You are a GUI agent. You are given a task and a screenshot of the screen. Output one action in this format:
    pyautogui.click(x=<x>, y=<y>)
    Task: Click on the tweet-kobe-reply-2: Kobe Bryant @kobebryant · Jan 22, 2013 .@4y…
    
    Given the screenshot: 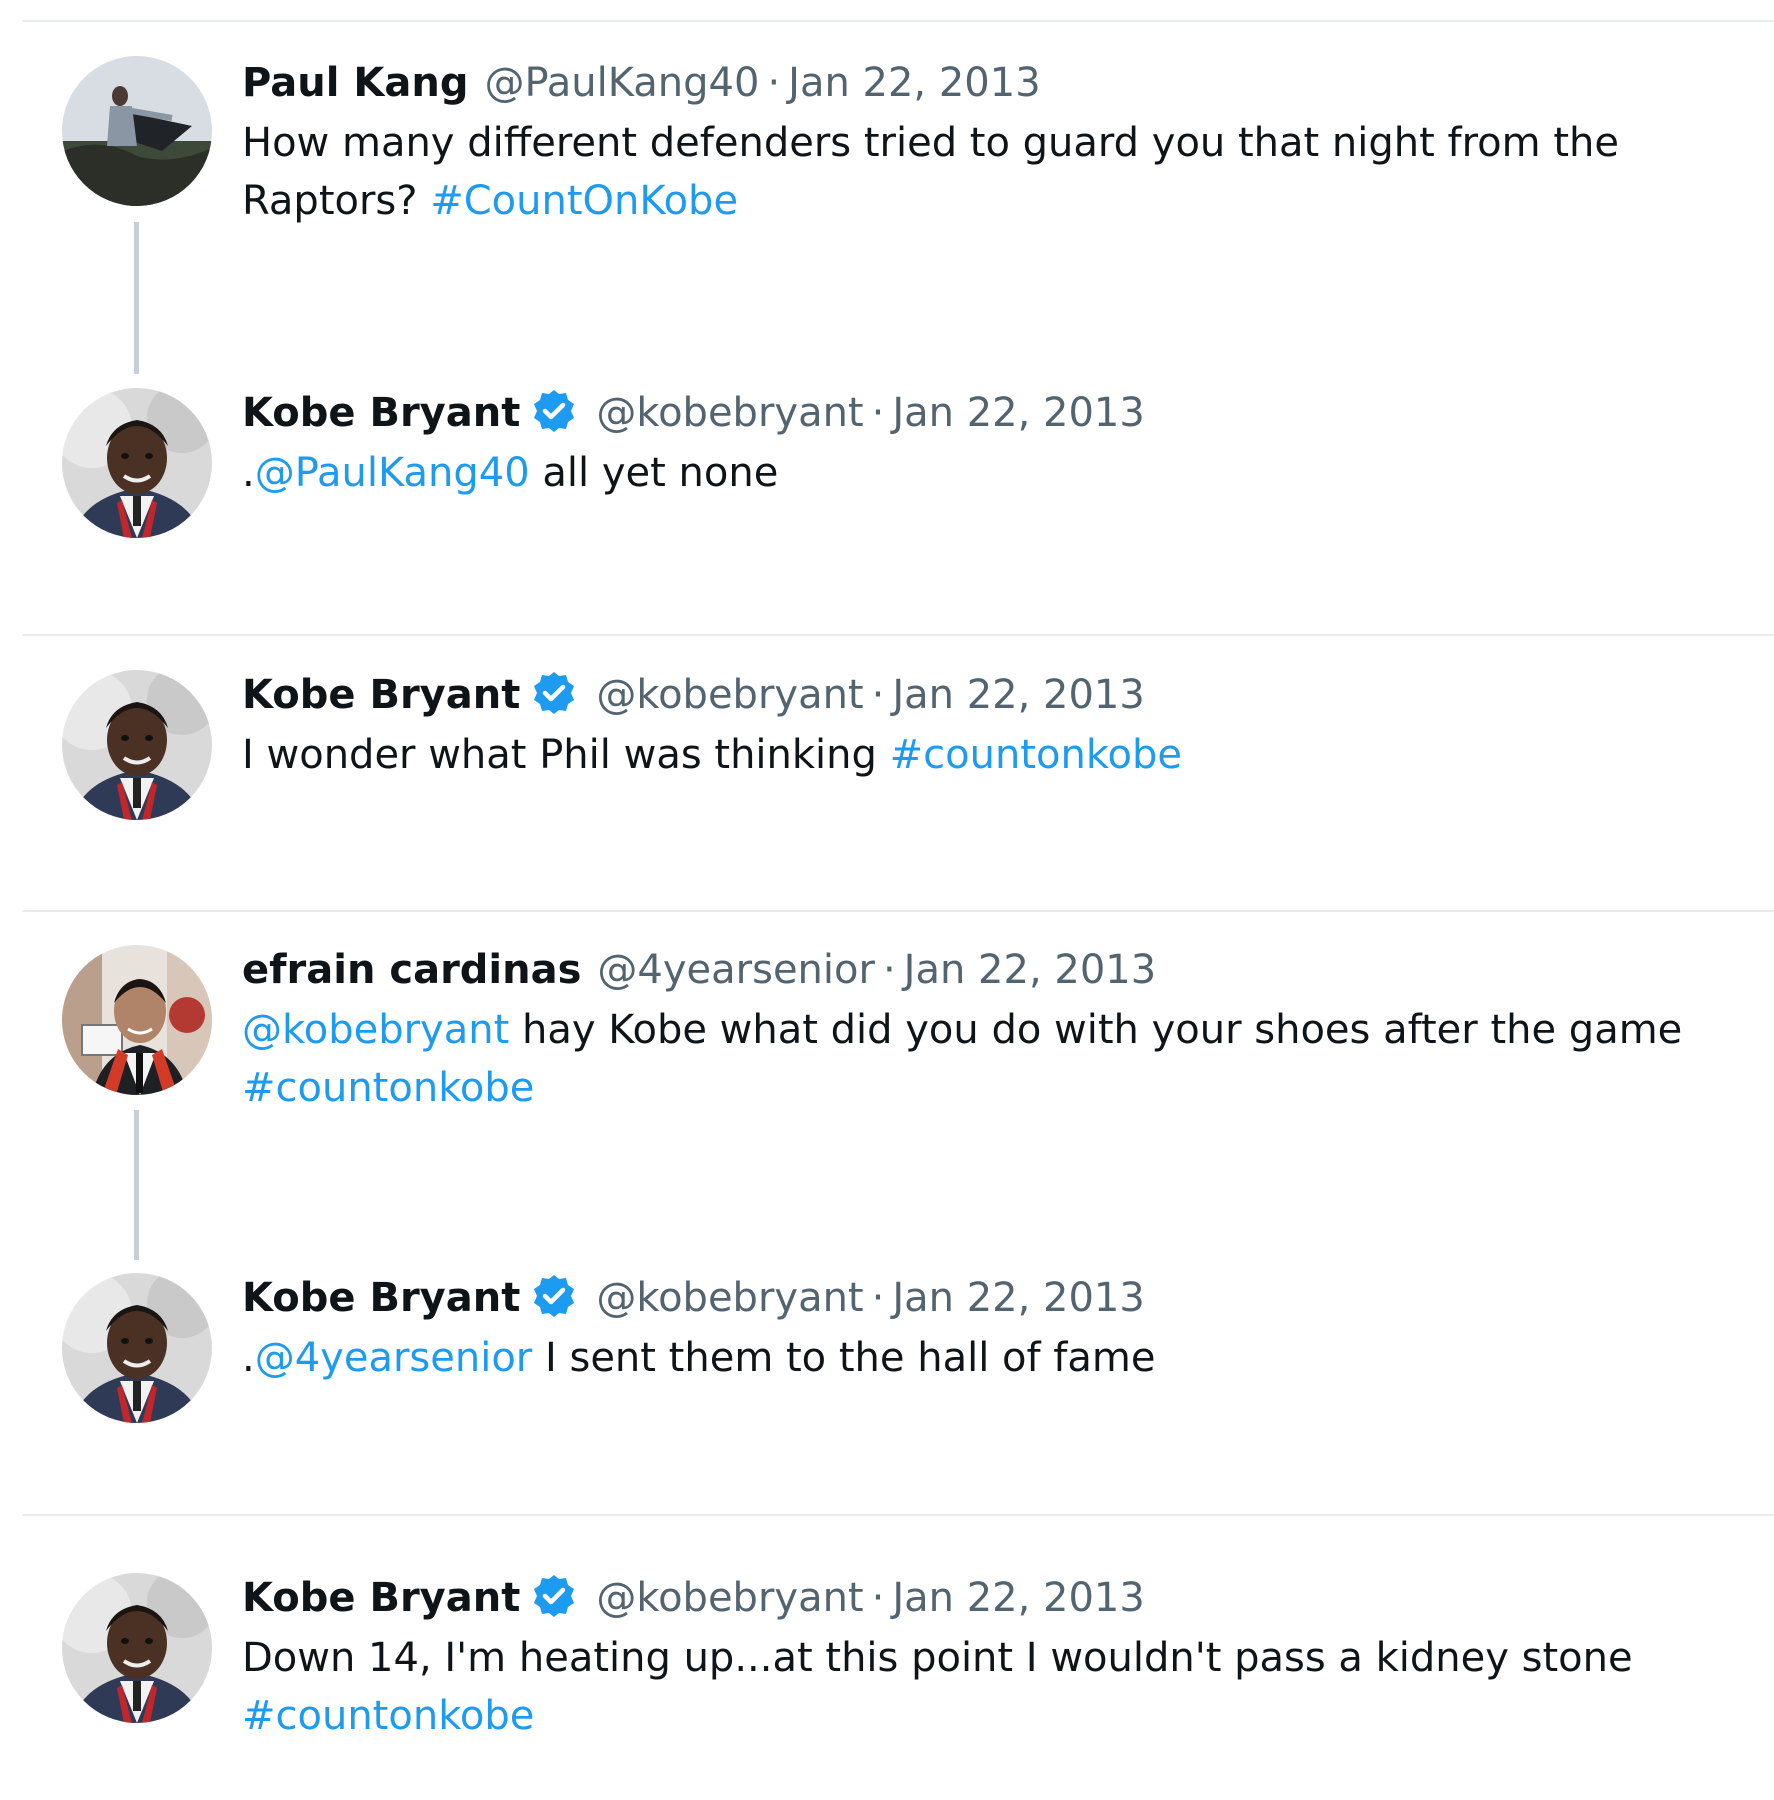 What is the action you would take?
    pyautogui.click(x=887, y=1388)
    